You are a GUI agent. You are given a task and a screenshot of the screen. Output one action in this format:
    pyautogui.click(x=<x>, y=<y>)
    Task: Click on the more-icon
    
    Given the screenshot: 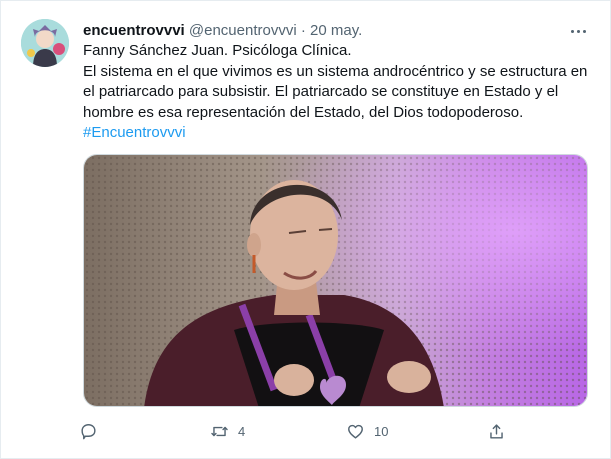 What is the action you would take?
    pyautogui.click(x=578, y=31)
    